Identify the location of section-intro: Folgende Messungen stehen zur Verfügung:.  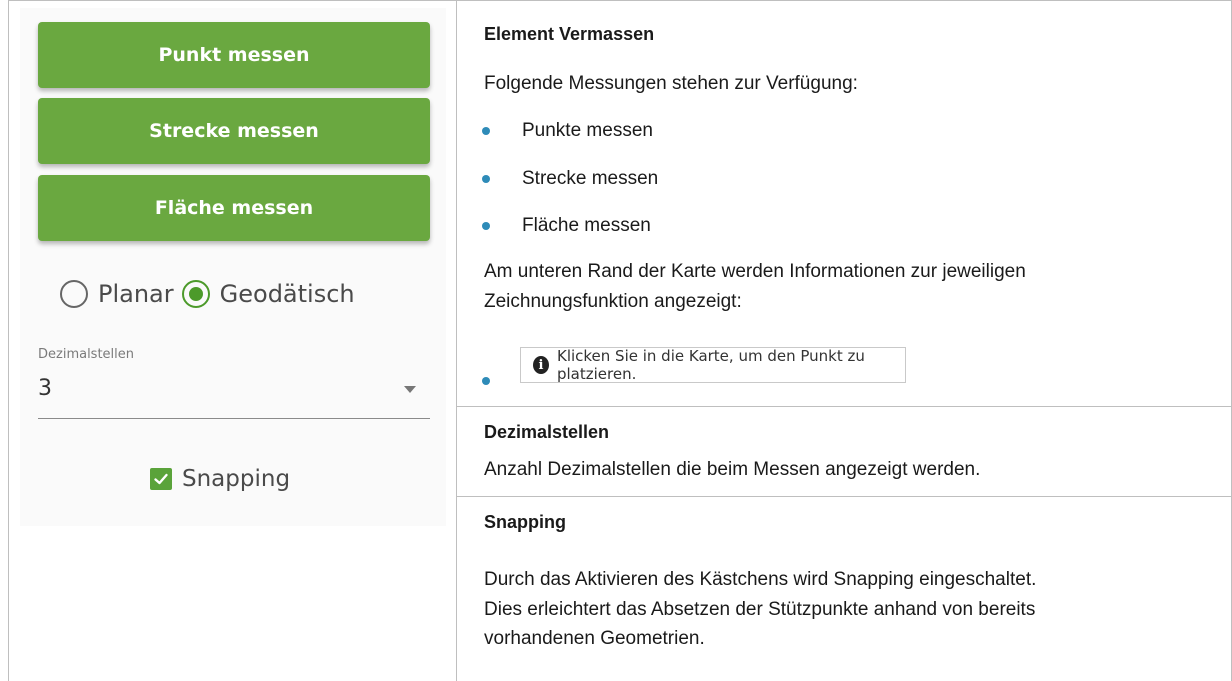
(671, 83).